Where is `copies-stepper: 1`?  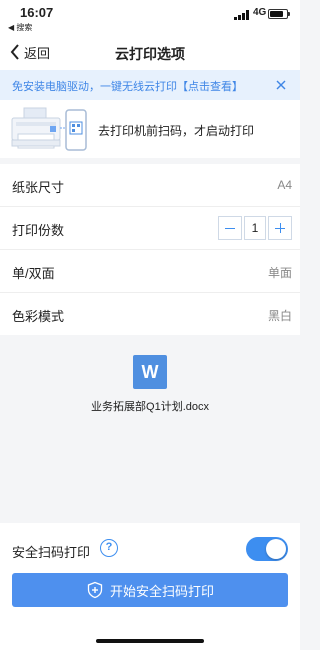 copies-stepper: 1 is located at coordinates (255, 228).